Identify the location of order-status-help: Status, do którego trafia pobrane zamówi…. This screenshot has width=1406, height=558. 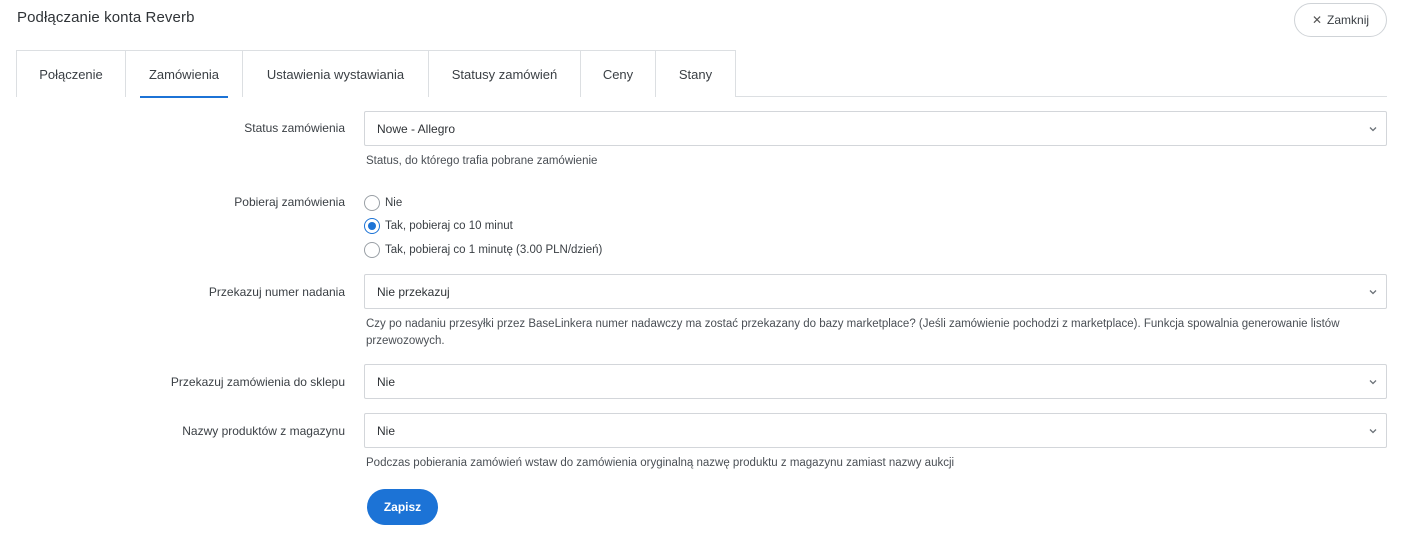
(482, 161).